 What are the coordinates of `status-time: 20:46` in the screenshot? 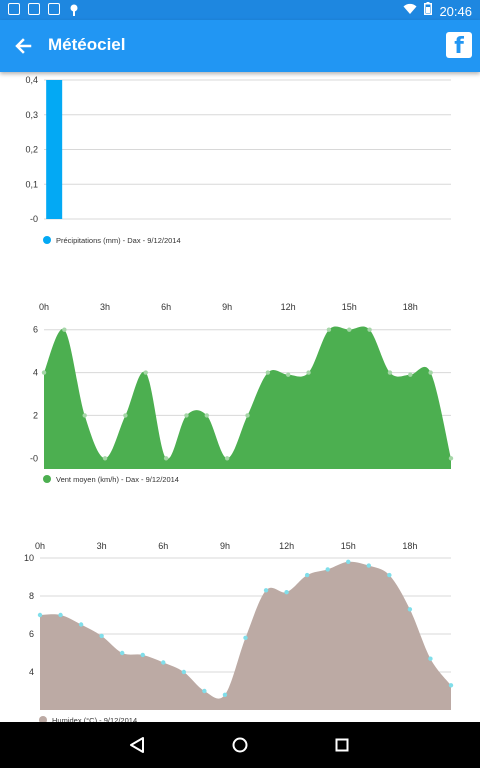 It's located at (455, 11).